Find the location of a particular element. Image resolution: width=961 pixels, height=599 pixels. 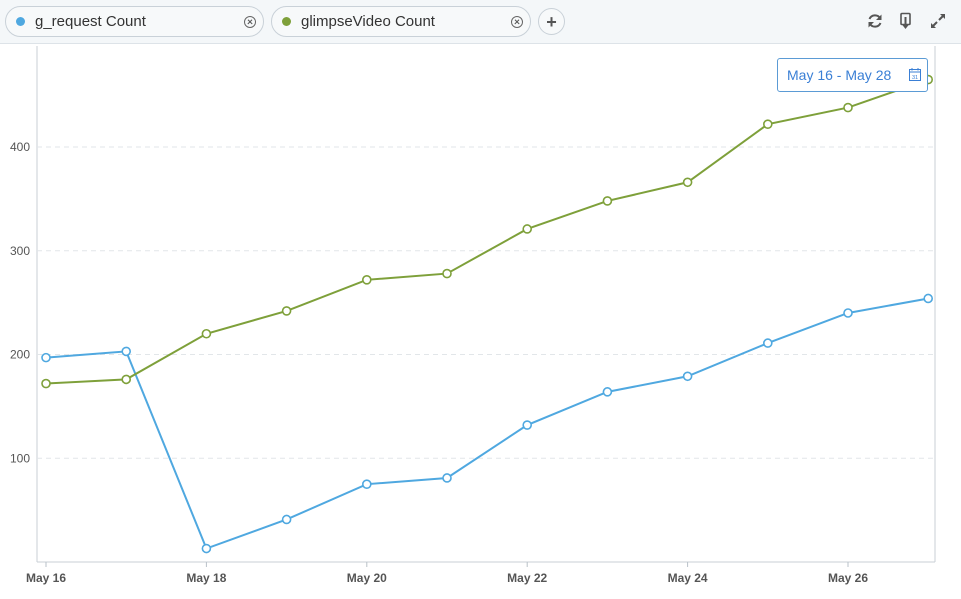

y-tick-label: 300 is located at coordinates (20, 251).